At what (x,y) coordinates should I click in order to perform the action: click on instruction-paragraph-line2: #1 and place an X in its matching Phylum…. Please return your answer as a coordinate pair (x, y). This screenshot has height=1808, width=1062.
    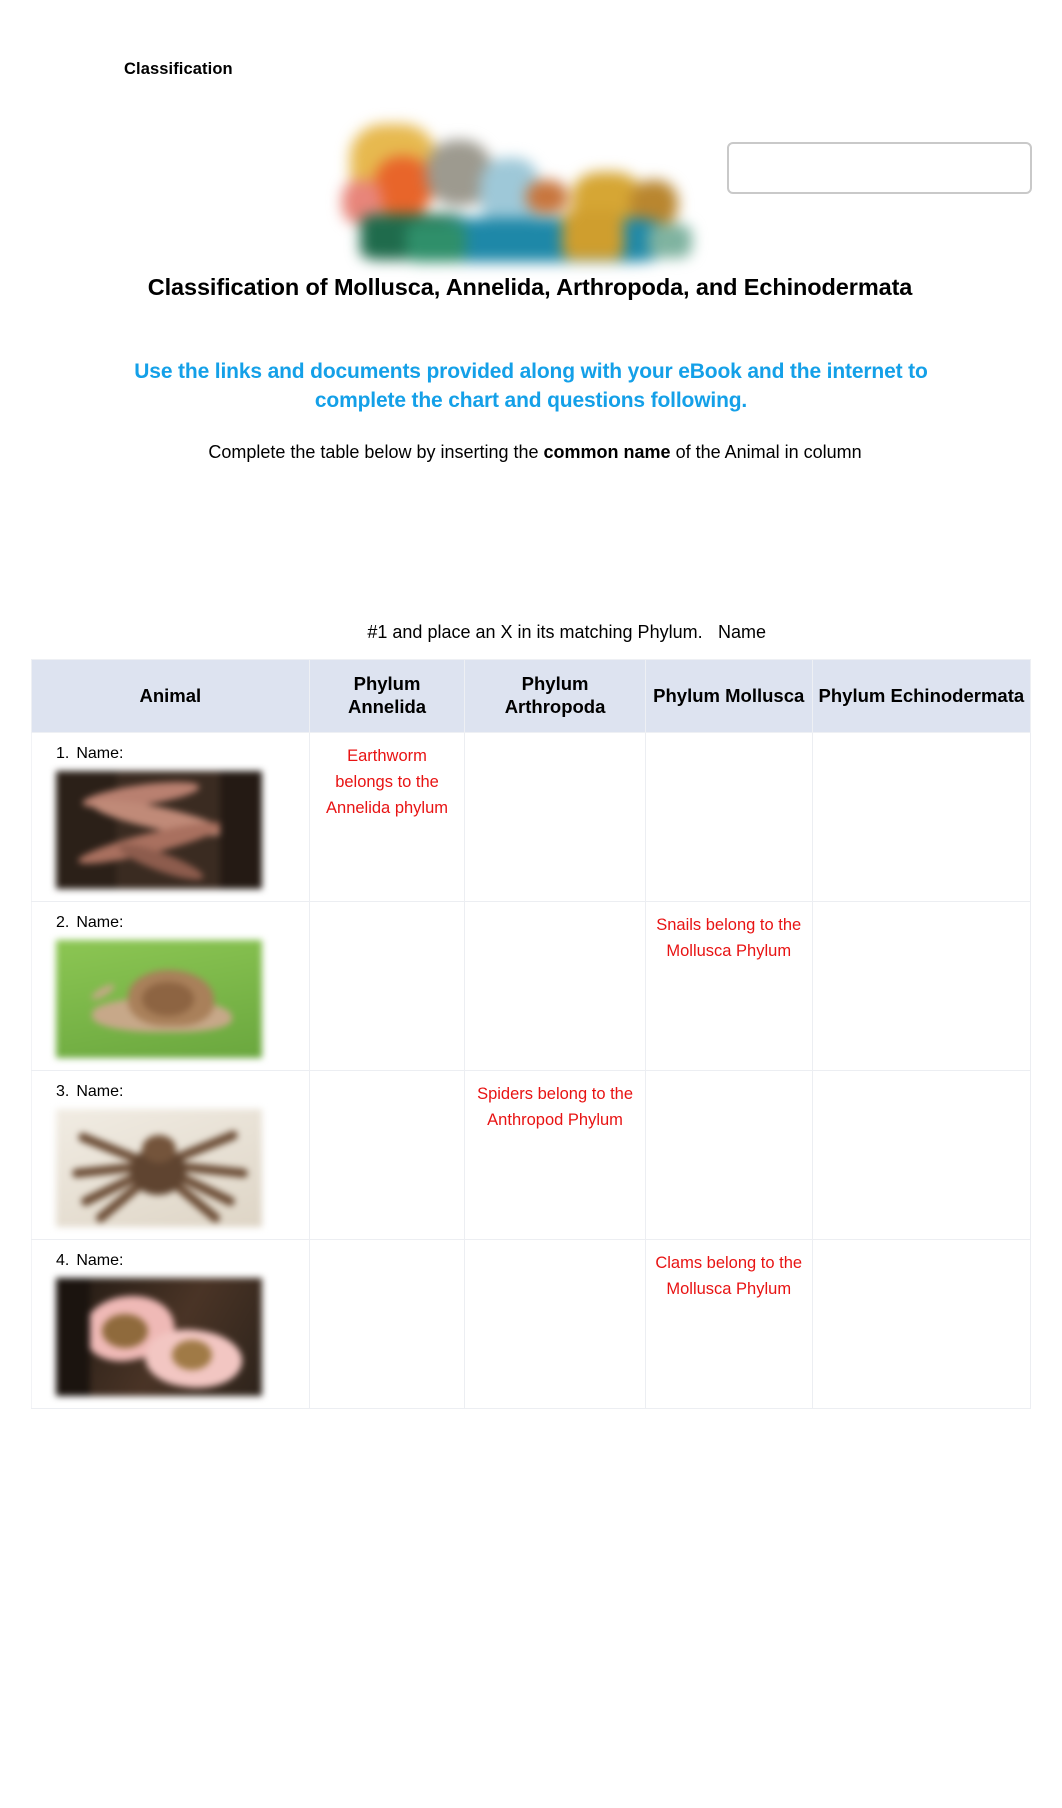
    Looking at the image, I should click on (535, 632).